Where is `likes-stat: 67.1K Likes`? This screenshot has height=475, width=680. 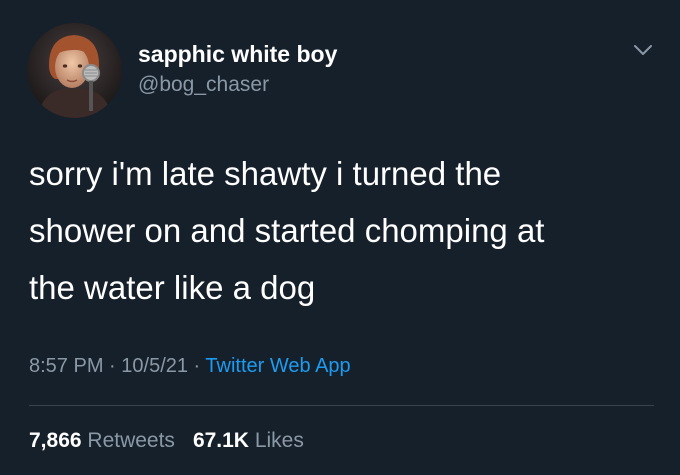
likes-stat: 67.1K Likes is located at coordinates (248, 440).